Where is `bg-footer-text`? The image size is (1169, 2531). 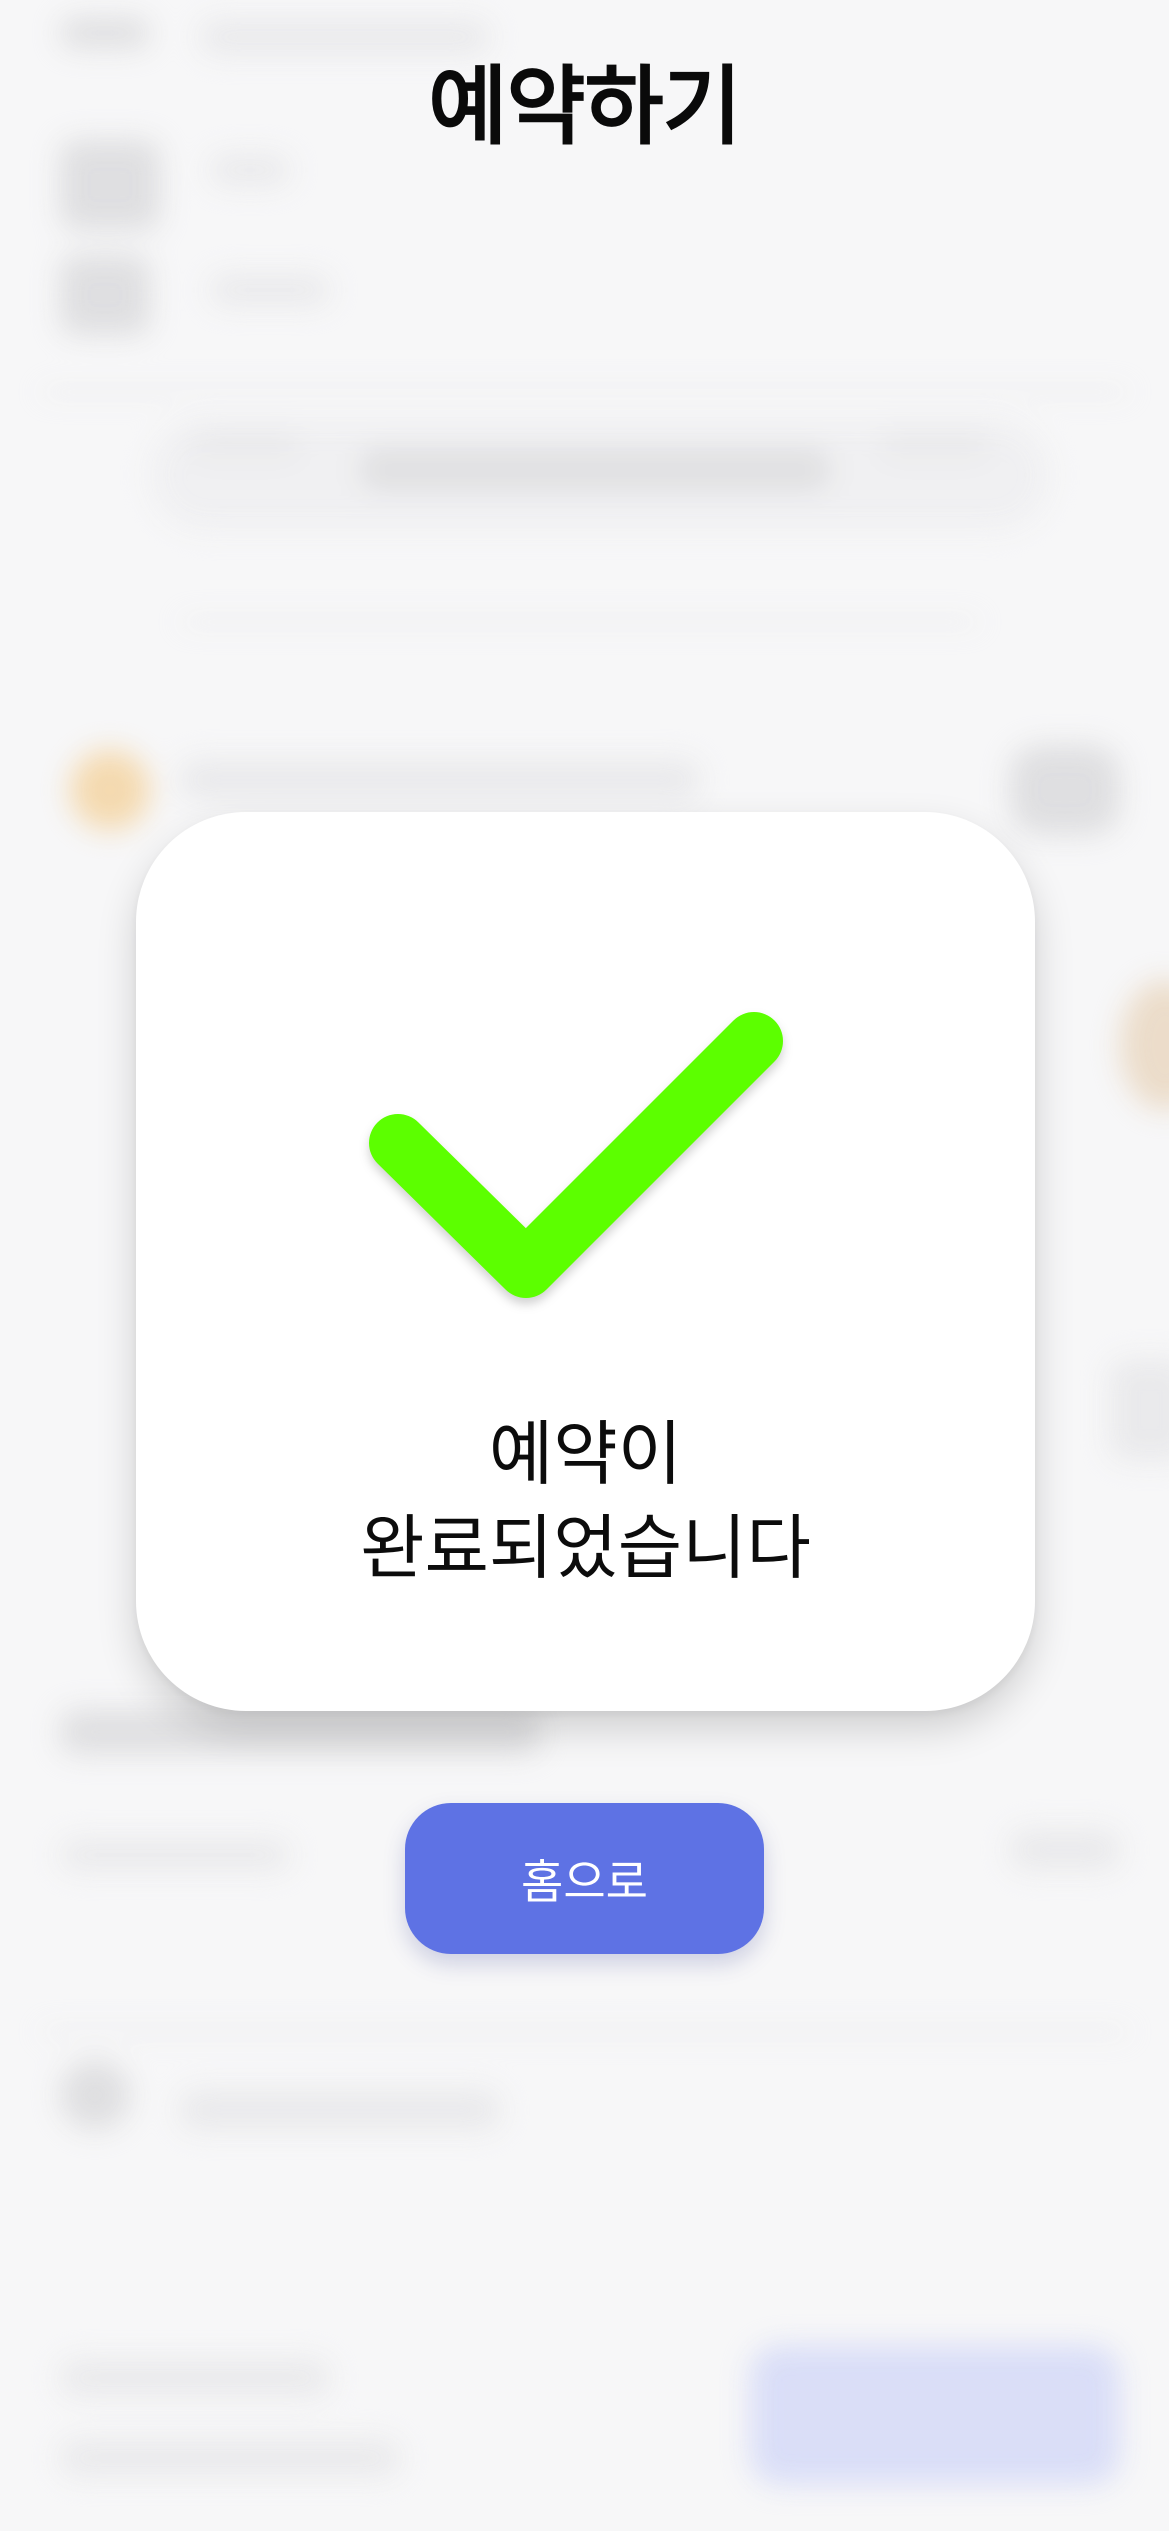 bg-footer-text is located at coordinates (340, 2110).